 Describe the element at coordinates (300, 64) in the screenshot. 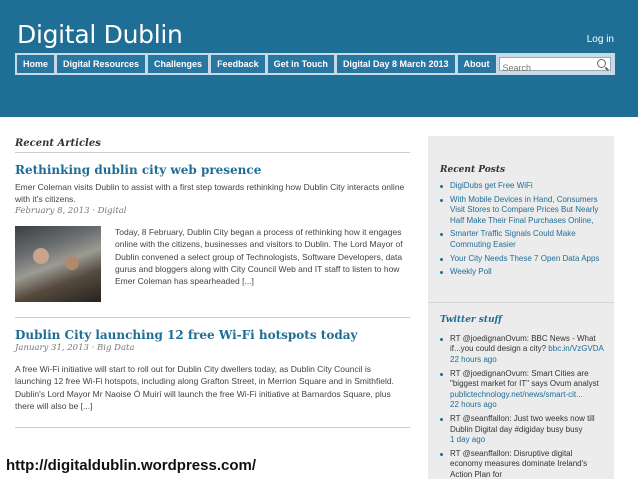

I see `nav-get-in-touch: Get in Touch` at that location.